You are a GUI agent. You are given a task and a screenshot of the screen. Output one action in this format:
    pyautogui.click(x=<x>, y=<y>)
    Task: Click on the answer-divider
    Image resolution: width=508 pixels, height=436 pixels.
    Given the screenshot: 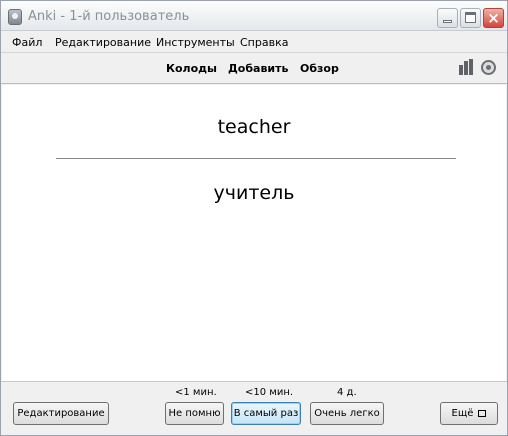 What is the action you would take?
    pyautogui.click(x=256, y=158)
    